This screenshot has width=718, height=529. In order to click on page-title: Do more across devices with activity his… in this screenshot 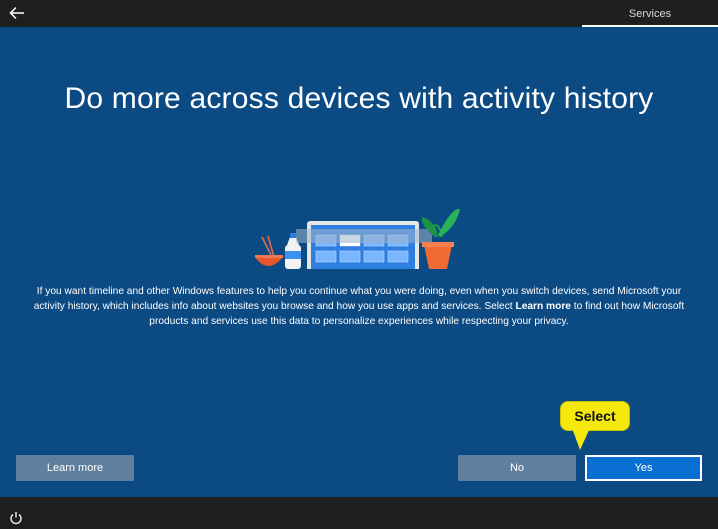, I will do `click(359, 98)`.